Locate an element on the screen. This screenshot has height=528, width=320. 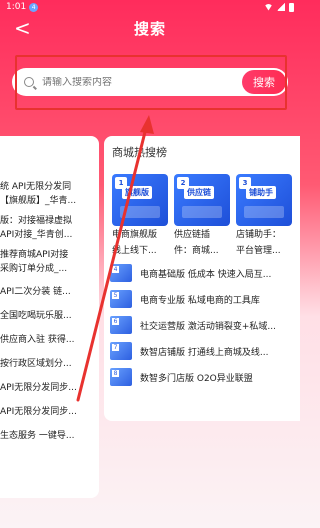
product-thumbnail: 1 旗舰版 is located at coordinates (140, 200).